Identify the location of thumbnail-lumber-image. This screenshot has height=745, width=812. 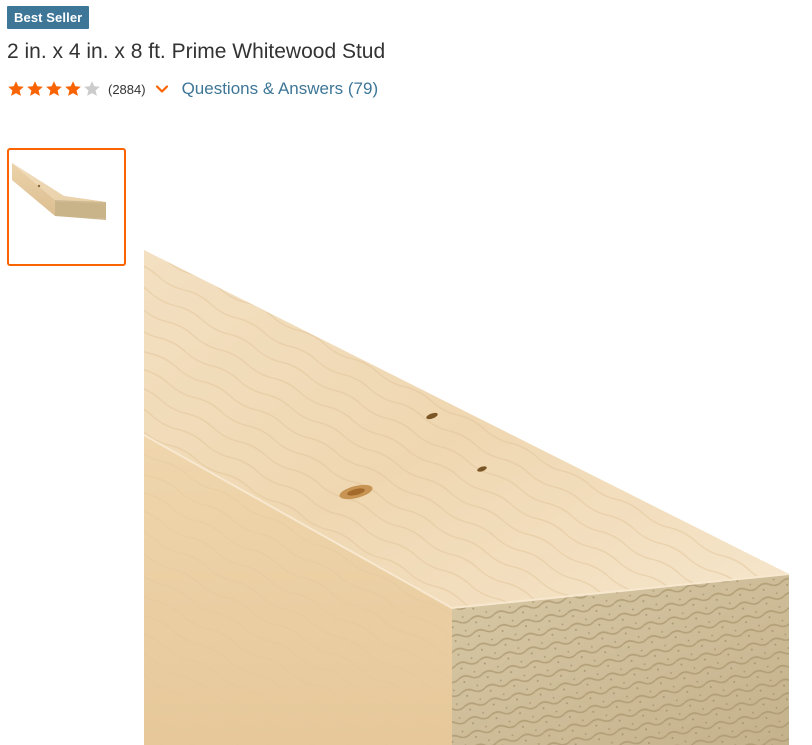
(59, 191).